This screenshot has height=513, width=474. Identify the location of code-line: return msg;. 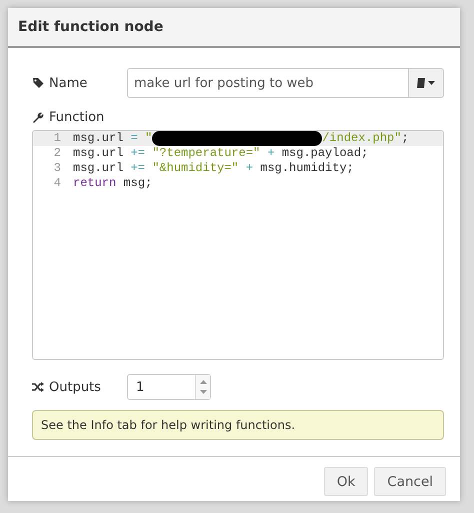
(112, 183).